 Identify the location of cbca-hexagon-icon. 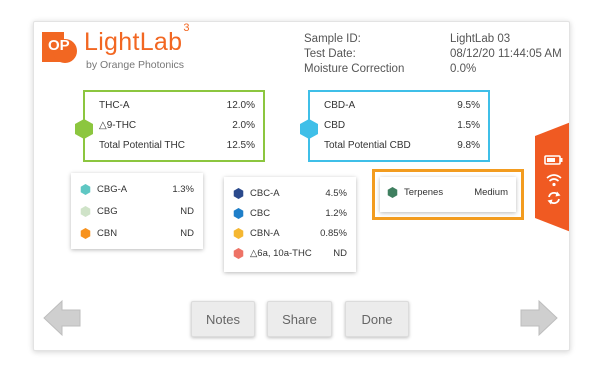
(238, 193).